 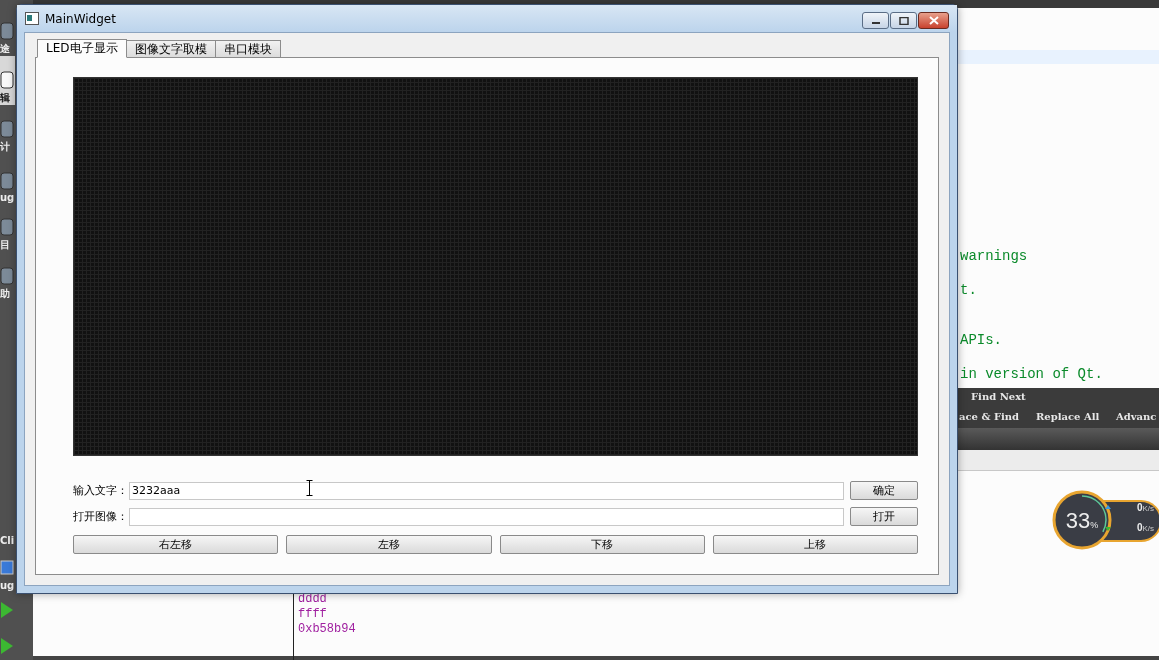 I want to click on mode-label: 目, so click(x=5, y=245).